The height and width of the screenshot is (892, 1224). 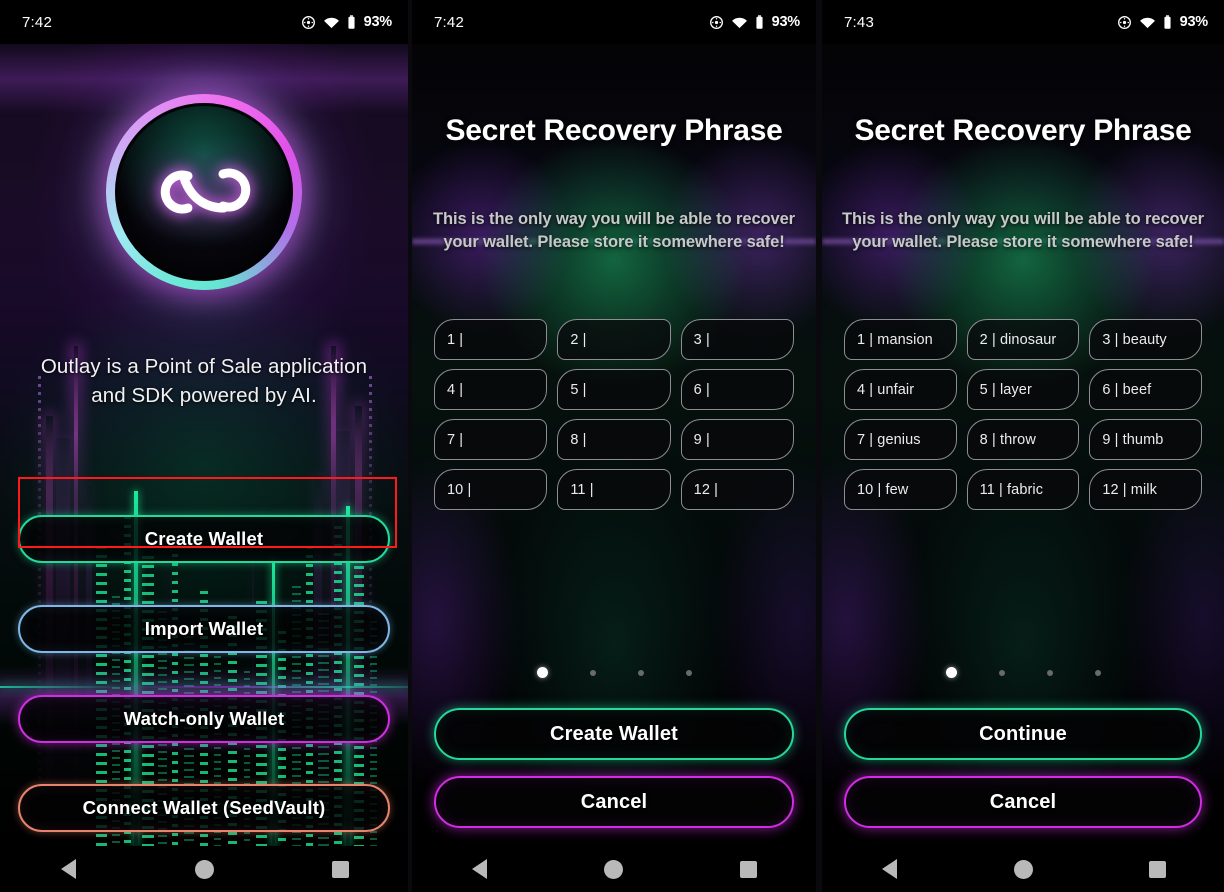 I want to click on seed-word-field: 4 |, so click(x=491, y=389).